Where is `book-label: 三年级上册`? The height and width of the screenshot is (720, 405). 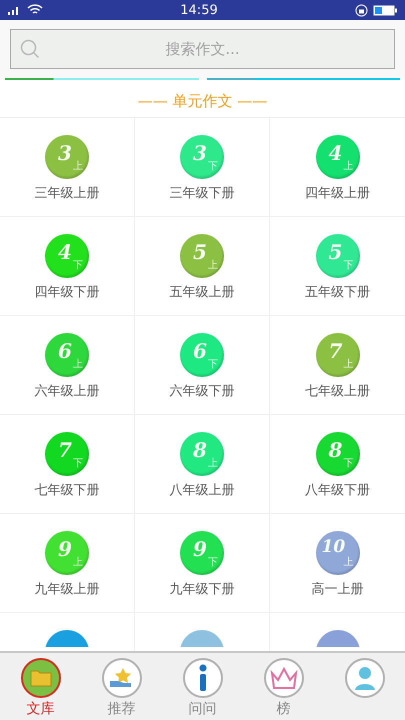 book-label: 三年级上册 is located at coordinates (67, 193).